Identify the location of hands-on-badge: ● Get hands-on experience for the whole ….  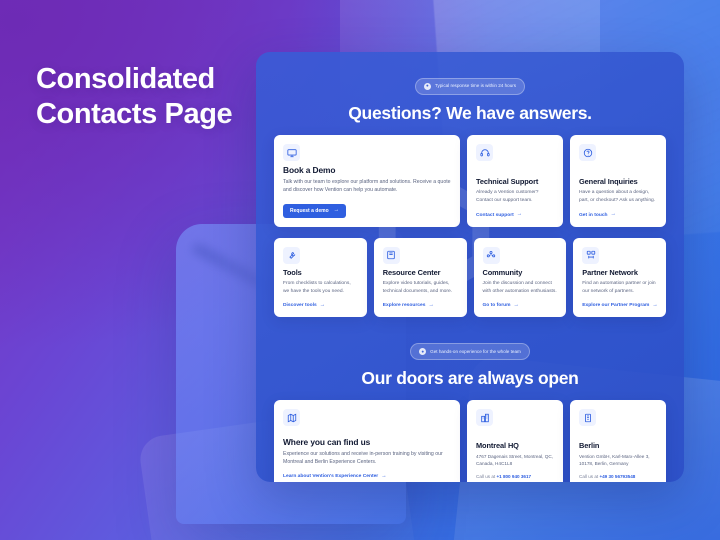
(470, 352).